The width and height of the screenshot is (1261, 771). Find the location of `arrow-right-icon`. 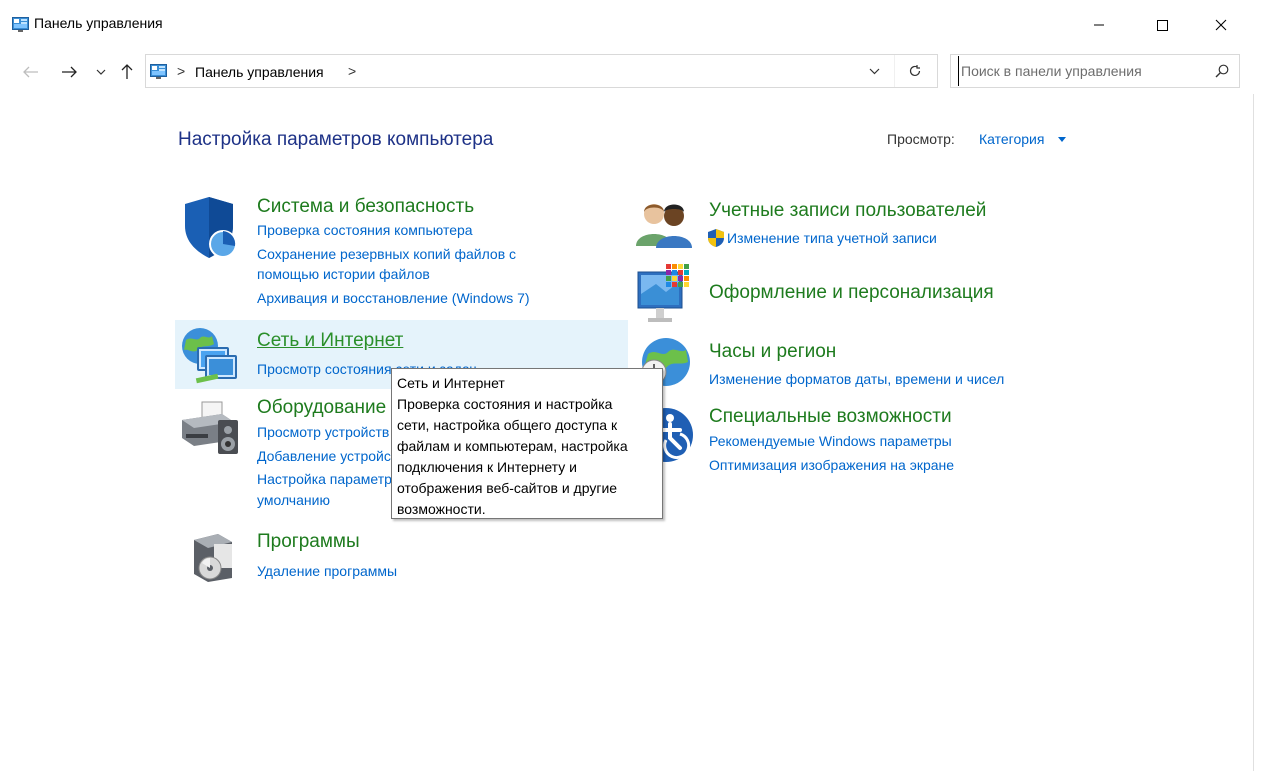

arrow-right-icon is located at coordinates (69, 72).